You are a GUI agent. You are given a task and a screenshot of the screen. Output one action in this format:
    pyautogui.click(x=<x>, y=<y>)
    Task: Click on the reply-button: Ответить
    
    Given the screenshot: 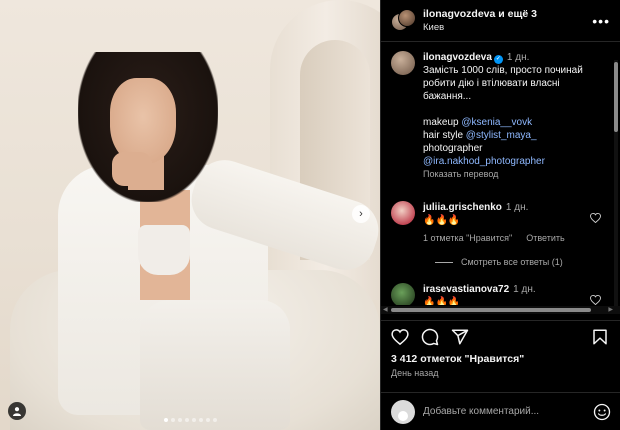 What is the action you would take?
    pyautogui.click(x=545, y=238)
    